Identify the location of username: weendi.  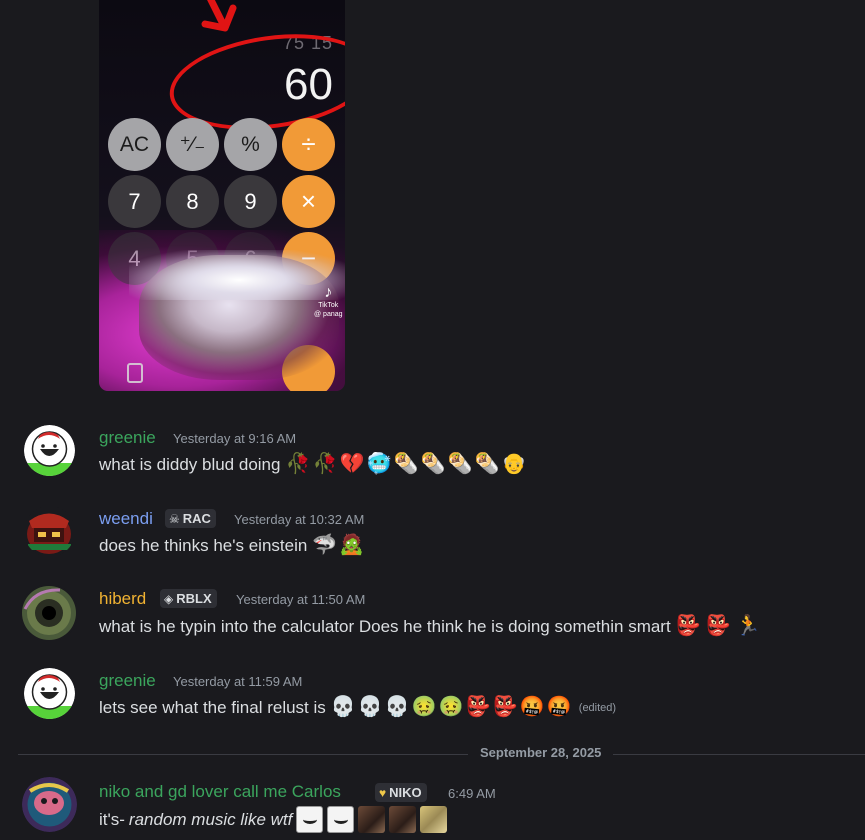
(126, 519).